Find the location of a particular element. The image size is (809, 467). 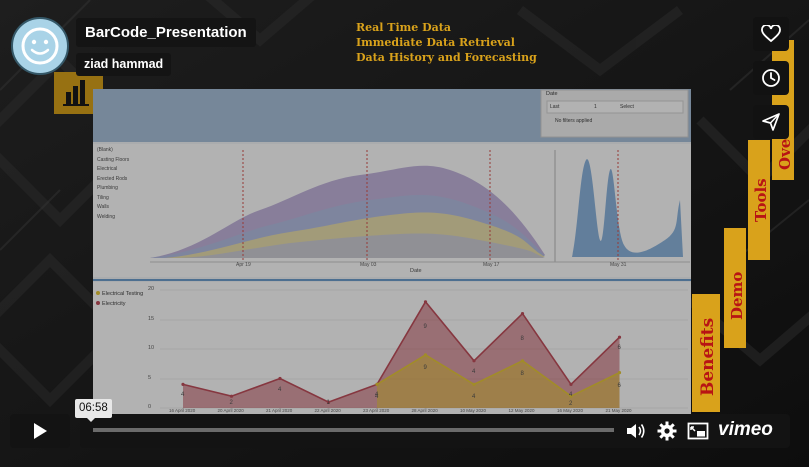

tab-demo: Demo is located at coordinates (735, 288).